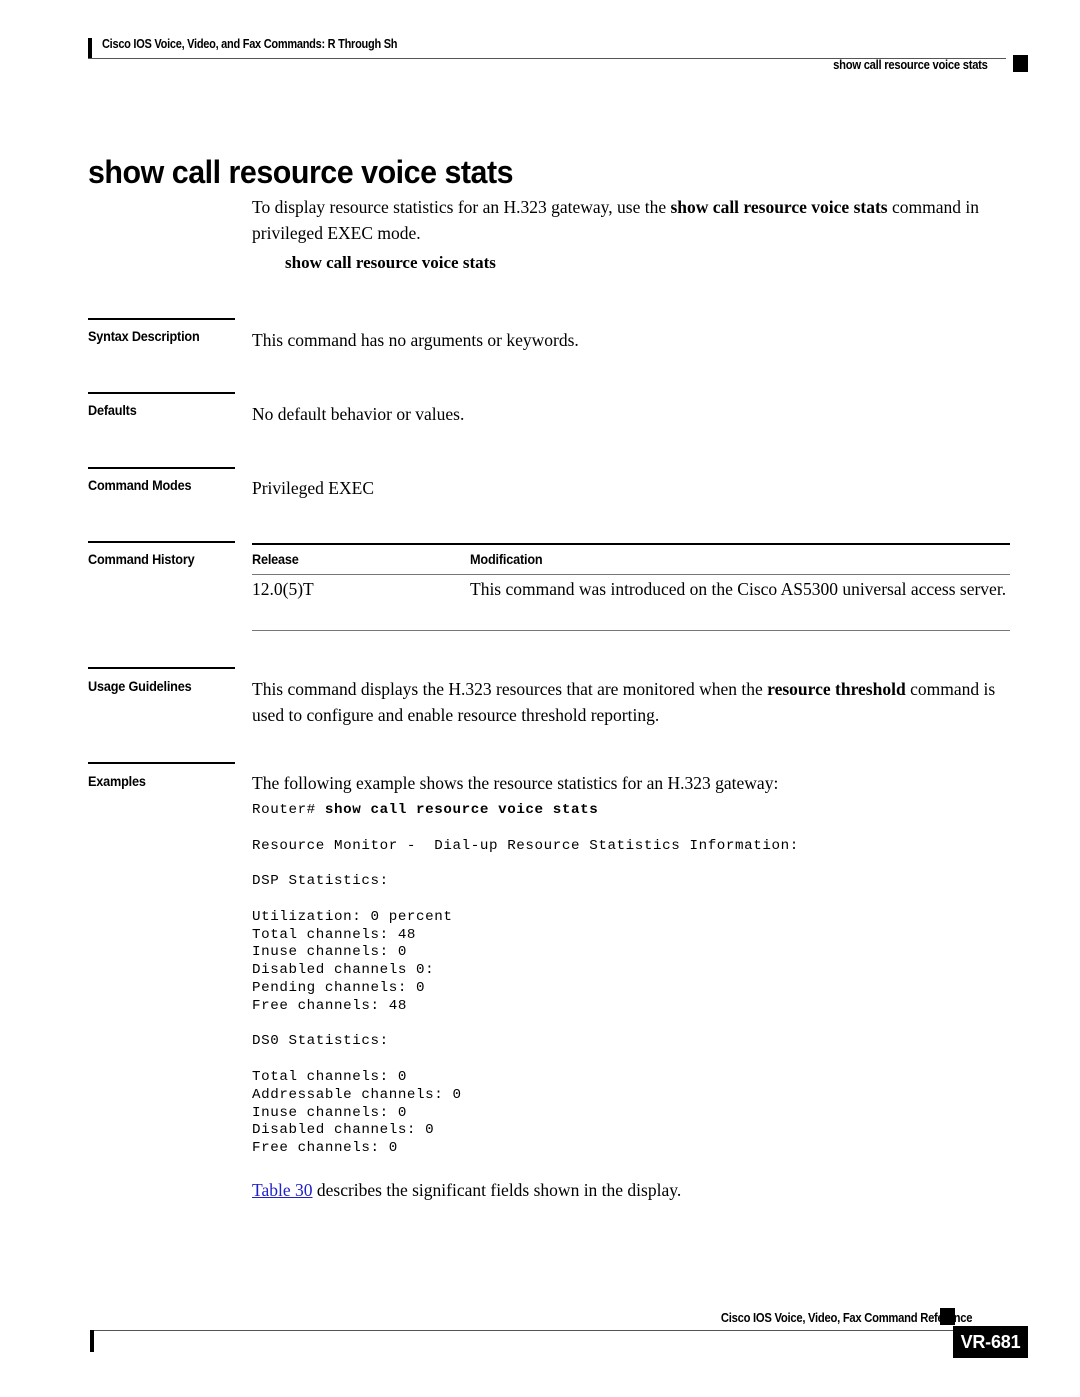 This screenshot has width=1080, height=1397. I want to click on code-typed-command: show call resource voice stats, so click(461, 810).